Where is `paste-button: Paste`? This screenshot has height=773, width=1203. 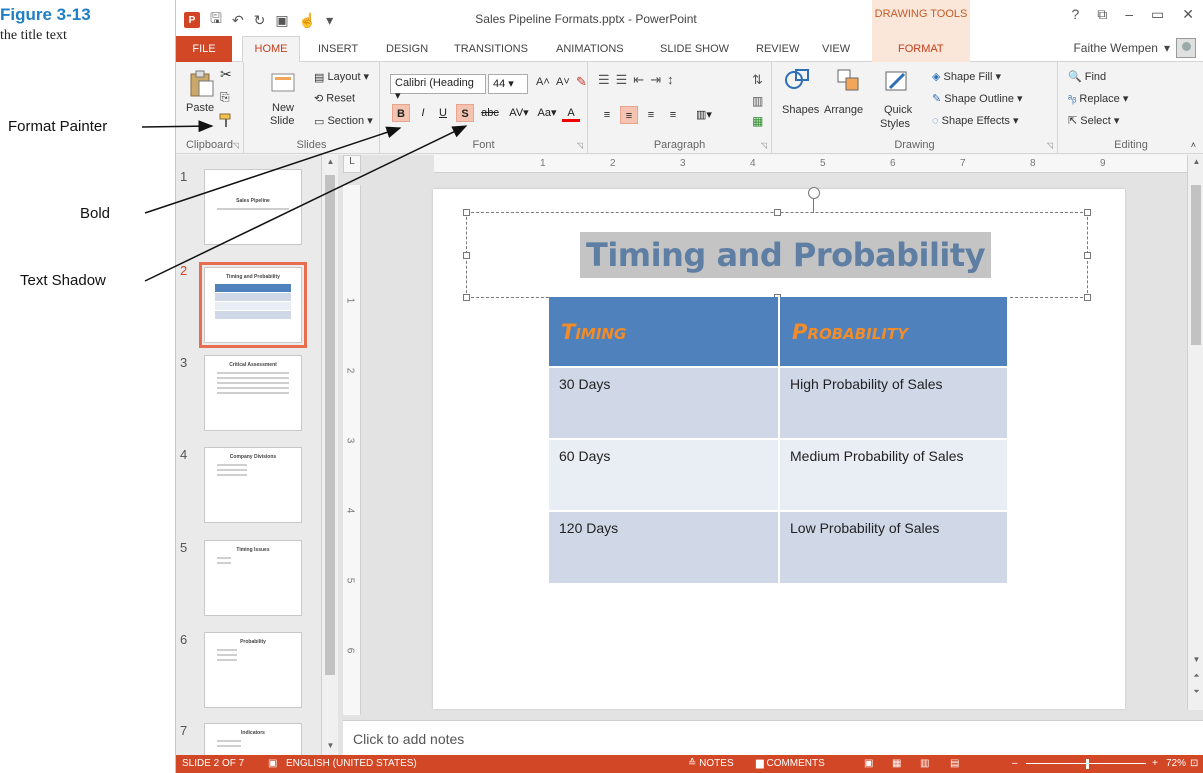
paste-button: Paste is located at coordinates (200, 108).